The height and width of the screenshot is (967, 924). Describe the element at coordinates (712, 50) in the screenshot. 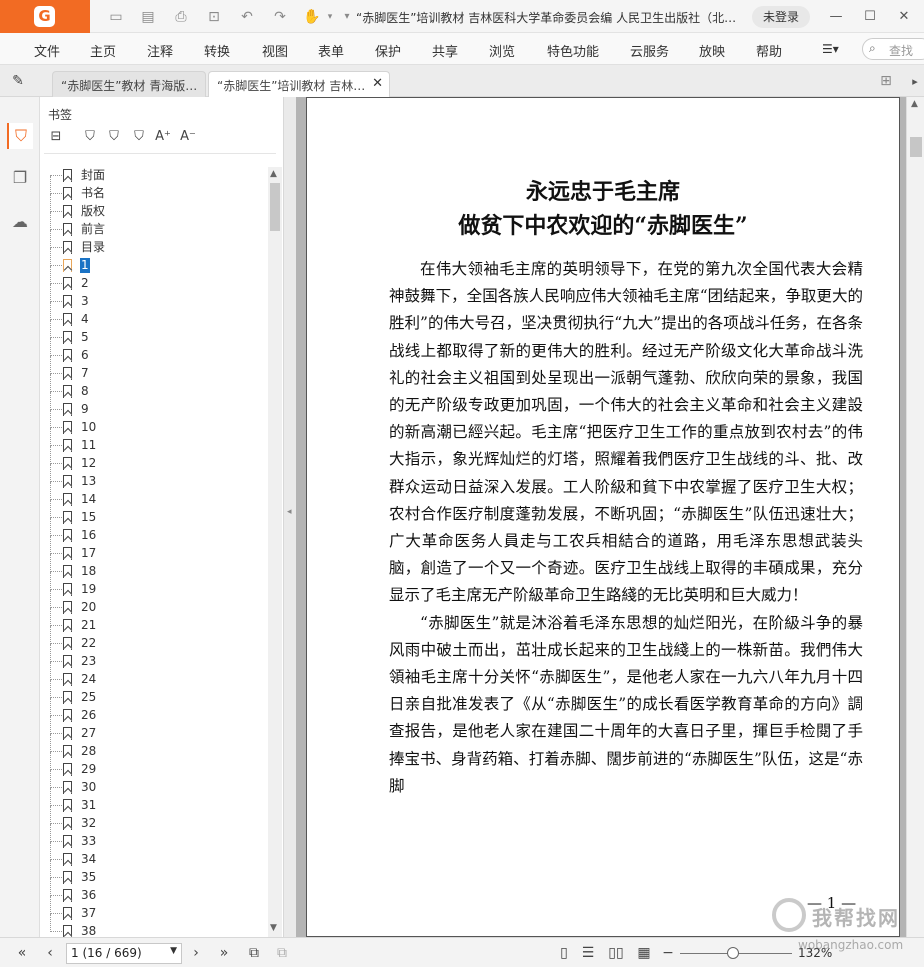

I see `menu-slideshow: 放映` at that location.